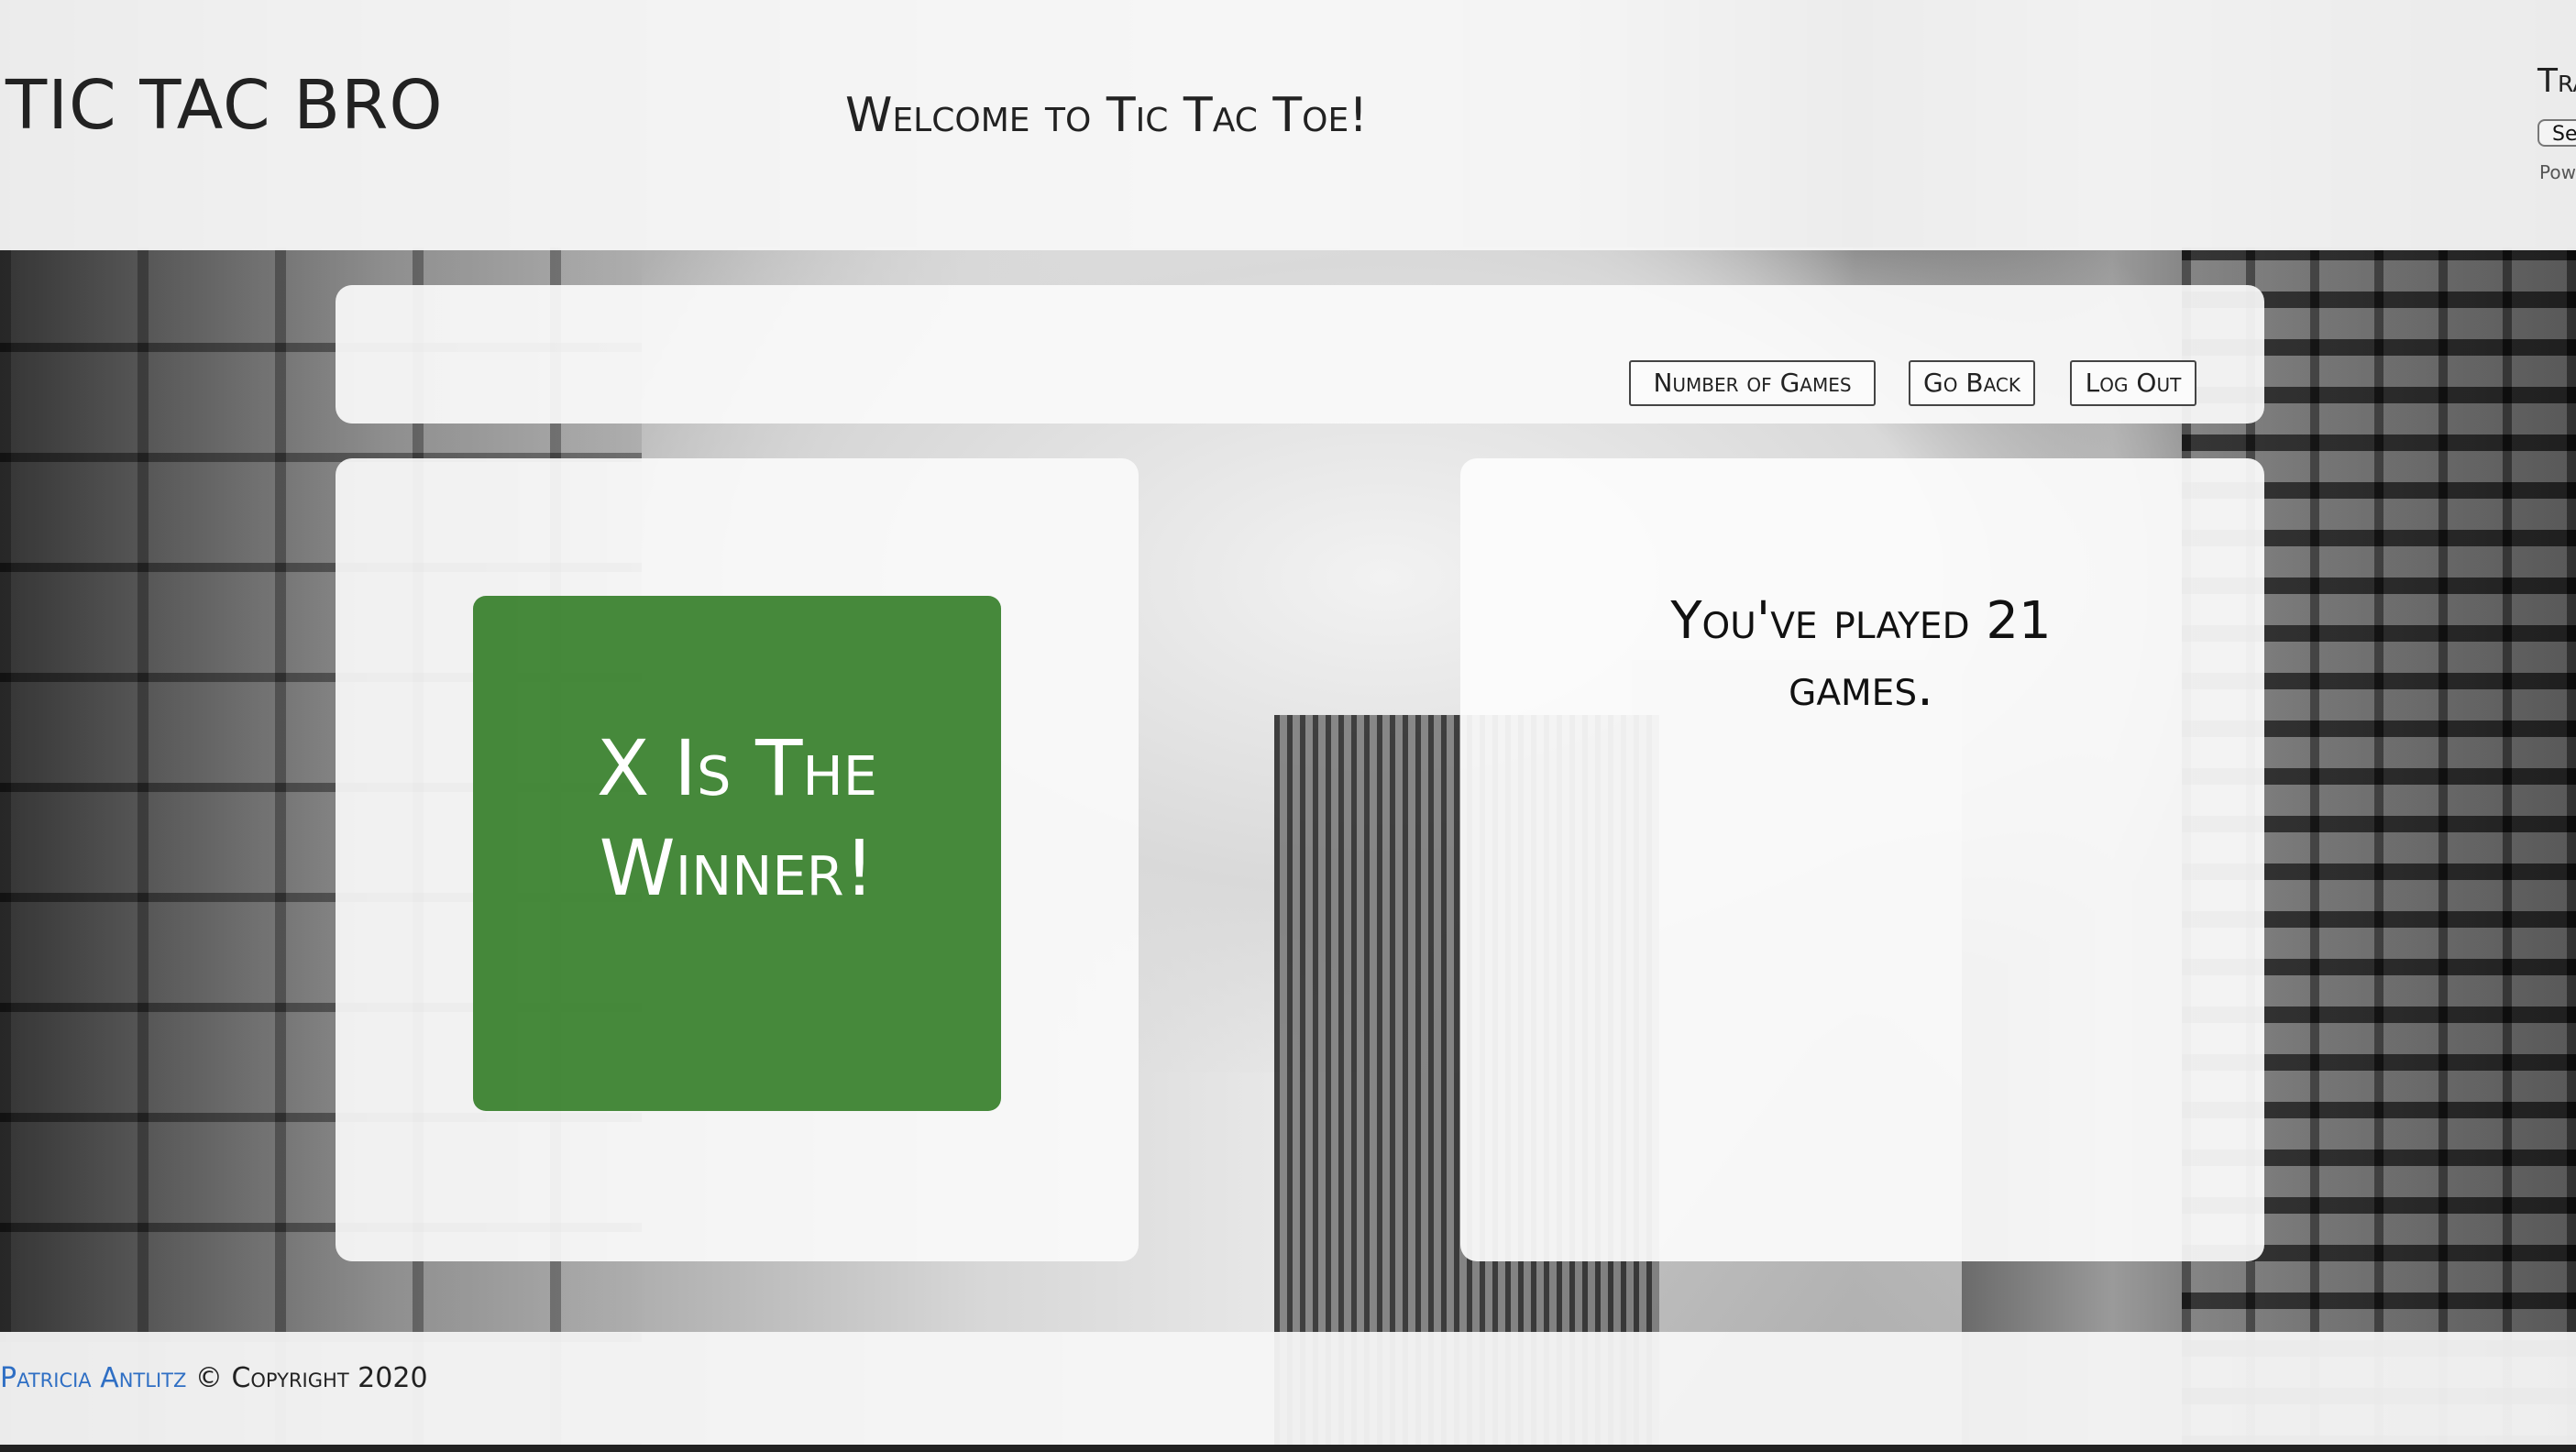  I want to click on number-of-games-button: Number of Games, so click(1752, 383).